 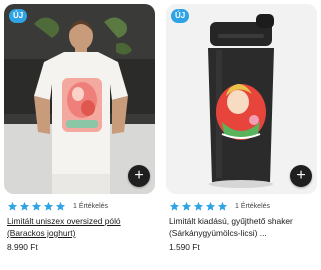 What do you see at coordinates (22, 247) in the screenshot?
I see `product-price: 8.990 Ft` at bounding box center [22, 247].